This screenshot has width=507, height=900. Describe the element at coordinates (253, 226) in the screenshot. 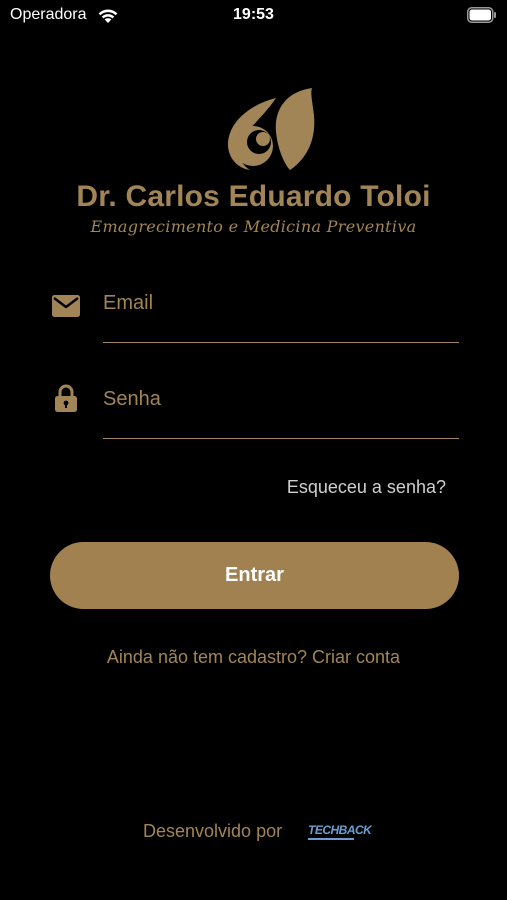

I see `clinic-tagline: Emagrecimento e Medicina Preventiva` at that location.